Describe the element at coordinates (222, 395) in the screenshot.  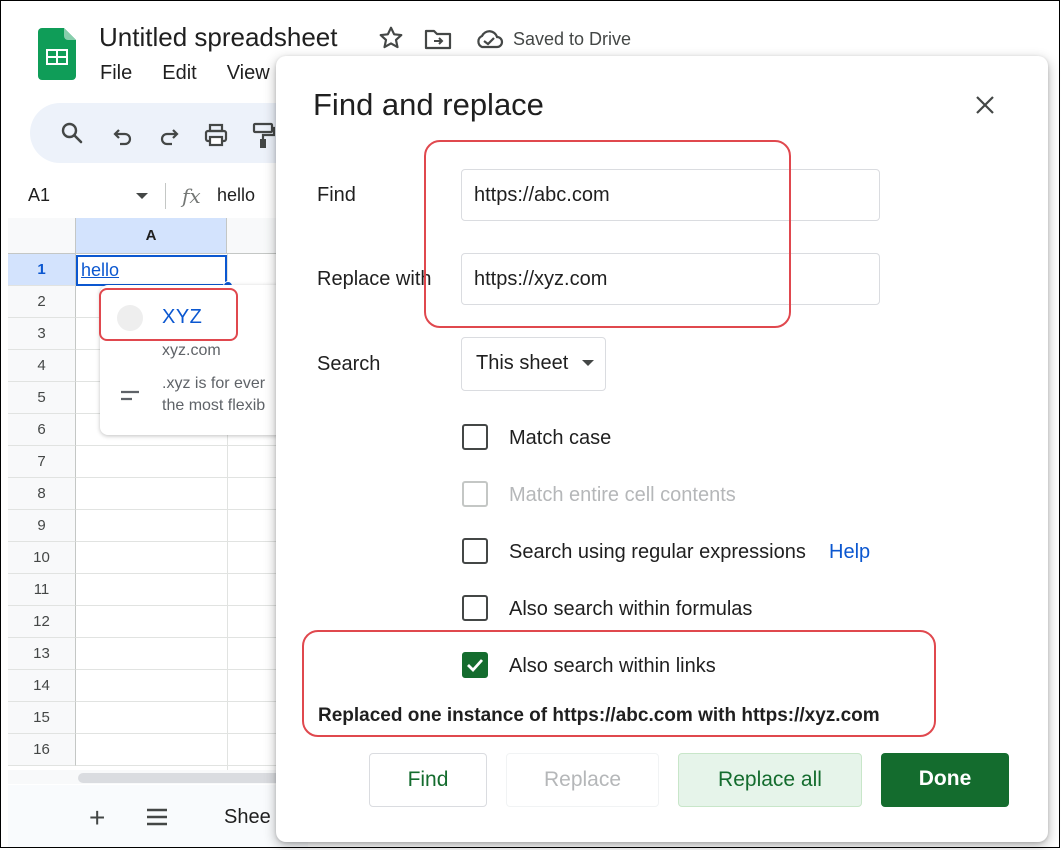
I see `link-preview-description: .xyz is for ever the most flexib` at that location.